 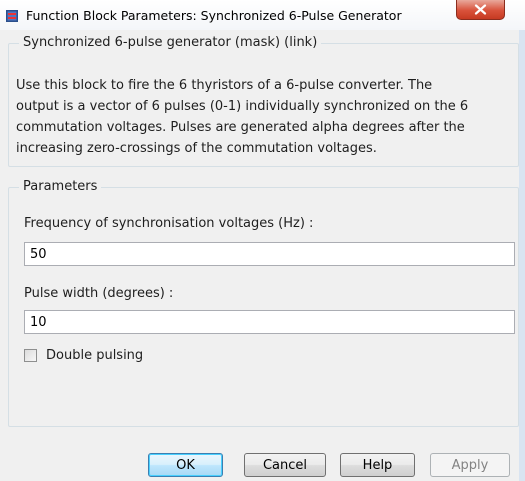 I want to click on double-pulsing-option: Double pulsing, so click(x=83, y=355).